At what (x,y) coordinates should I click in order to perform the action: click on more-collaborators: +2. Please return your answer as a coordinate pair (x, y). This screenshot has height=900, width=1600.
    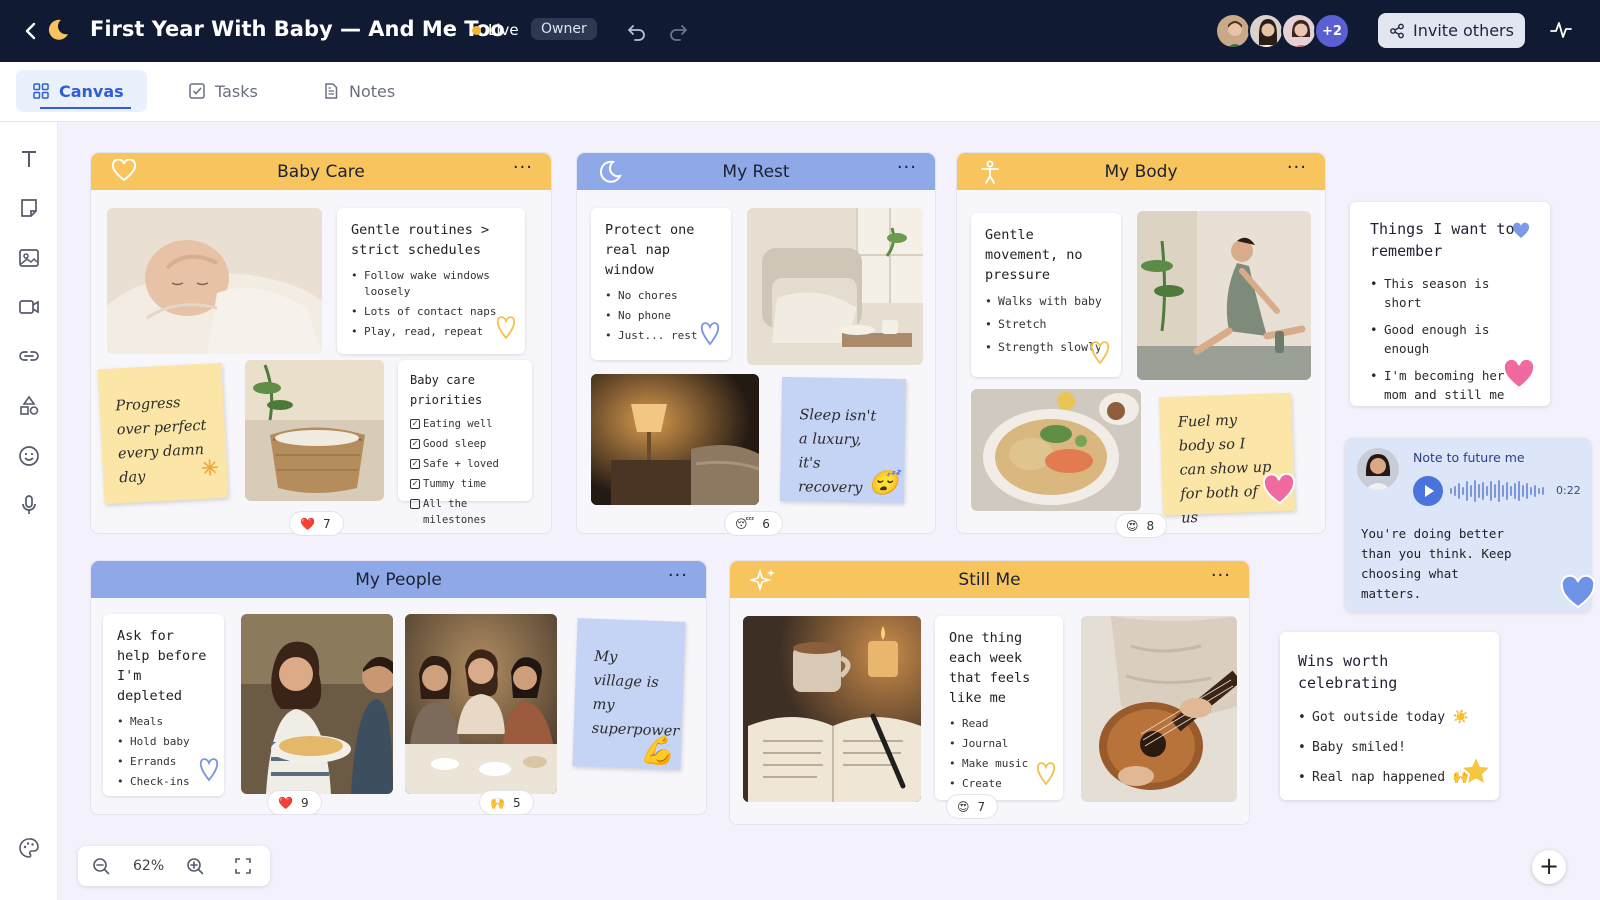
    Looking at the image, I should click on (1332, 31).